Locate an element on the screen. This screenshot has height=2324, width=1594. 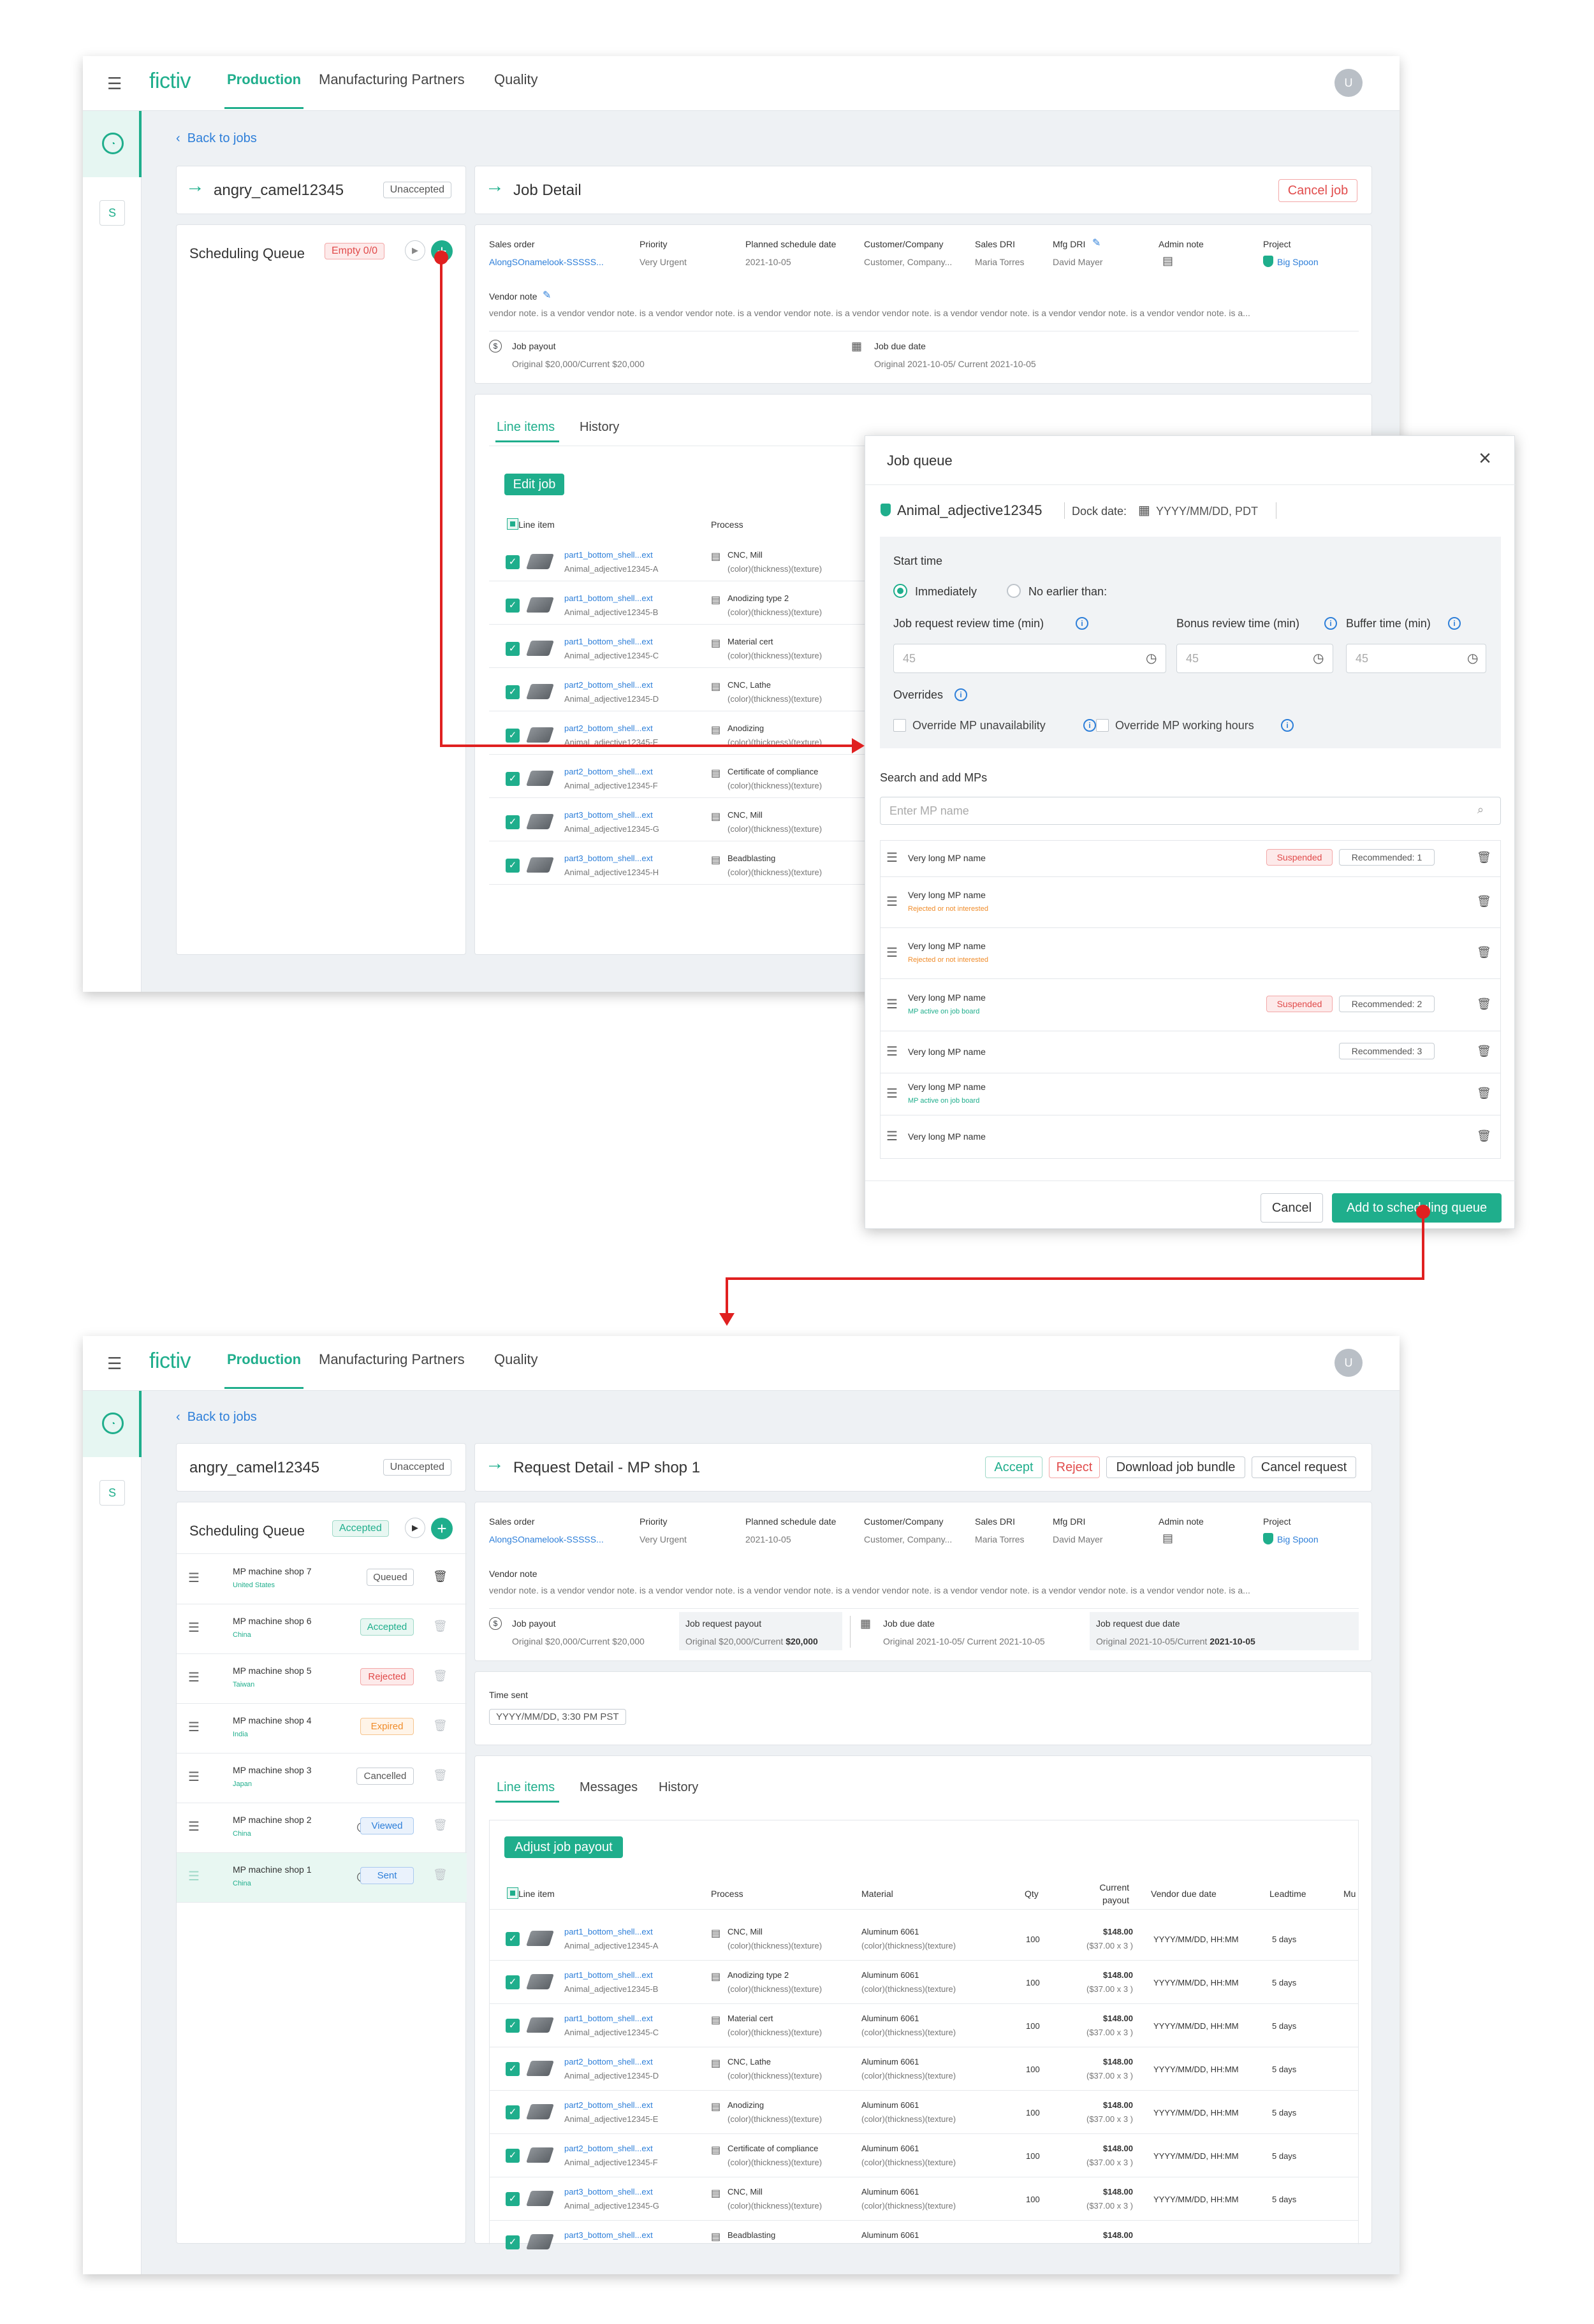
close-icon: × is located at coordinates (1485, 458).